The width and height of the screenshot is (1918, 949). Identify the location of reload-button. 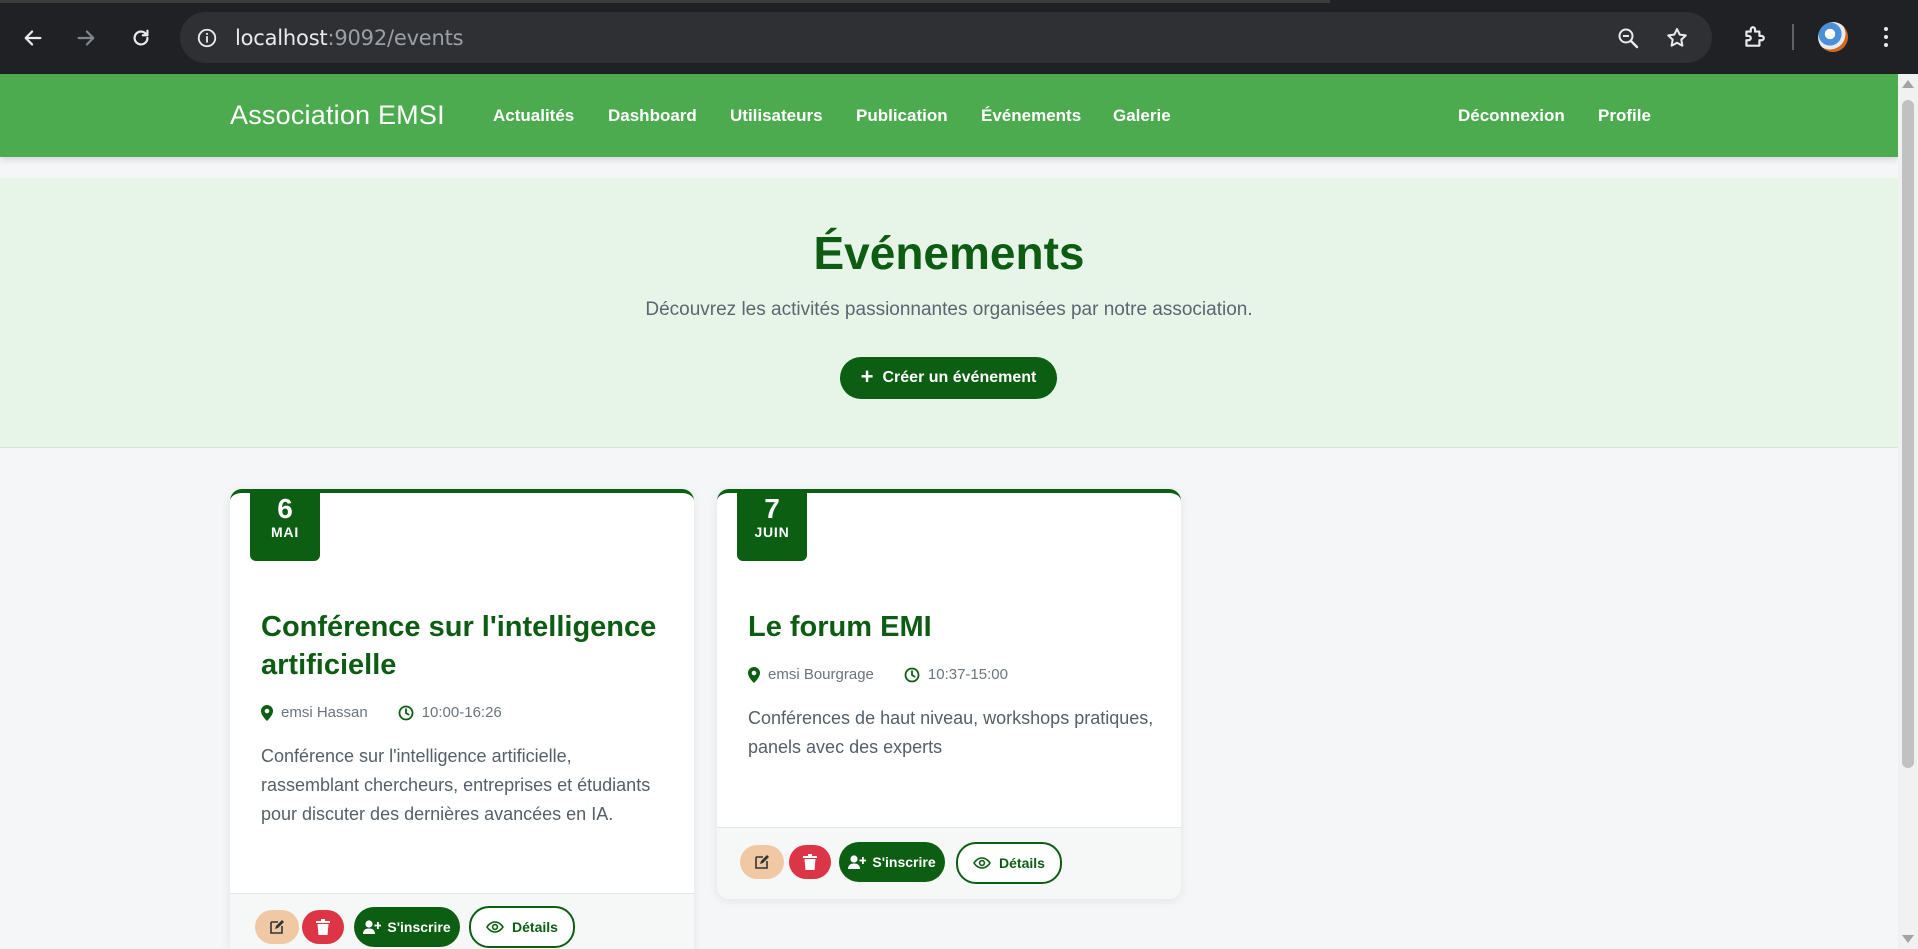
(141, 38).